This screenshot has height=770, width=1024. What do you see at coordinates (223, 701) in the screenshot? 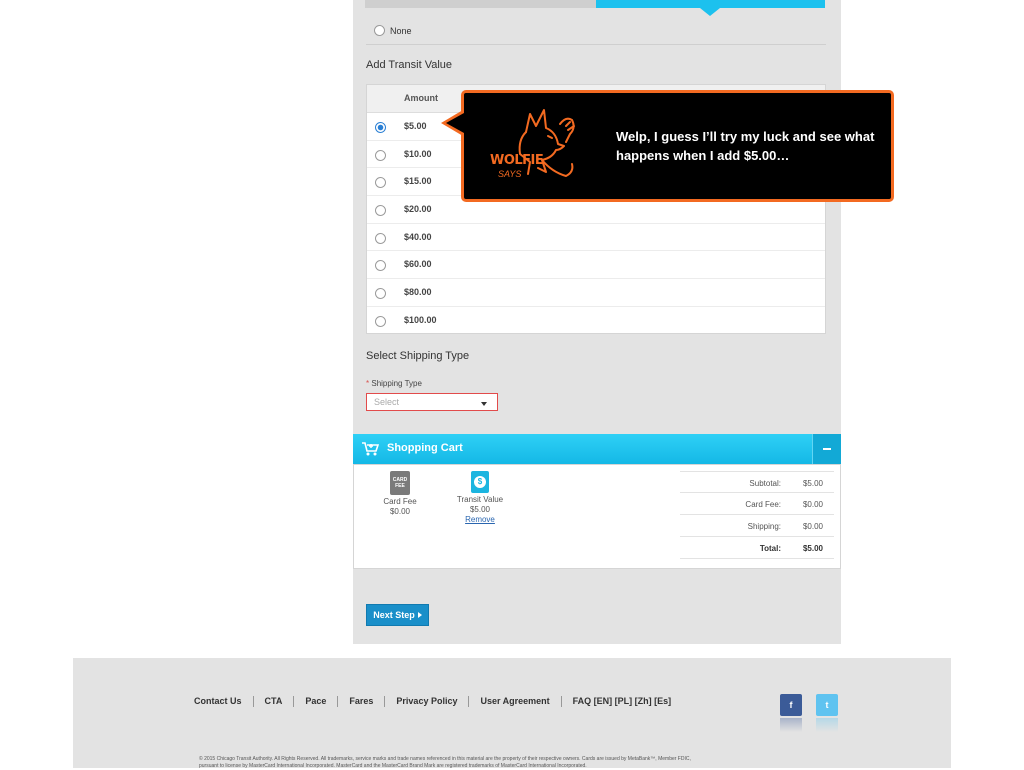
I see `footer-link: Contact Us` at bounding box center [223, 701].